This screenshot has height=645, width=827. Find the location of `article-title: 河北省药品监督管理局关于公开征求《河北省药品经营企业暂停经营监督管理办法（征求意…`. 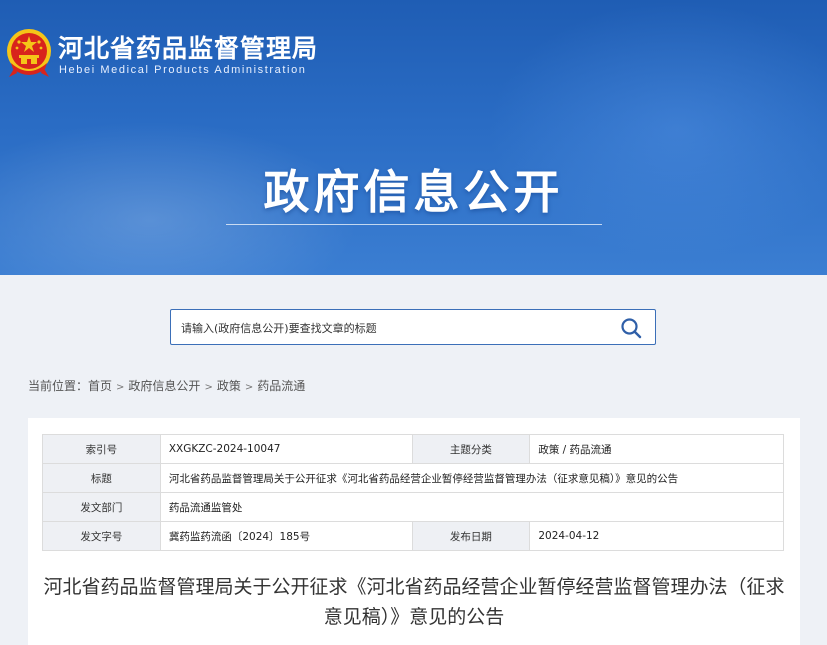

article-title: 河北省药品监督管理局关于公开征求《河北省药品经营企业暂停经营监督管理办法（征求意… is located at coordinates (414, 602).